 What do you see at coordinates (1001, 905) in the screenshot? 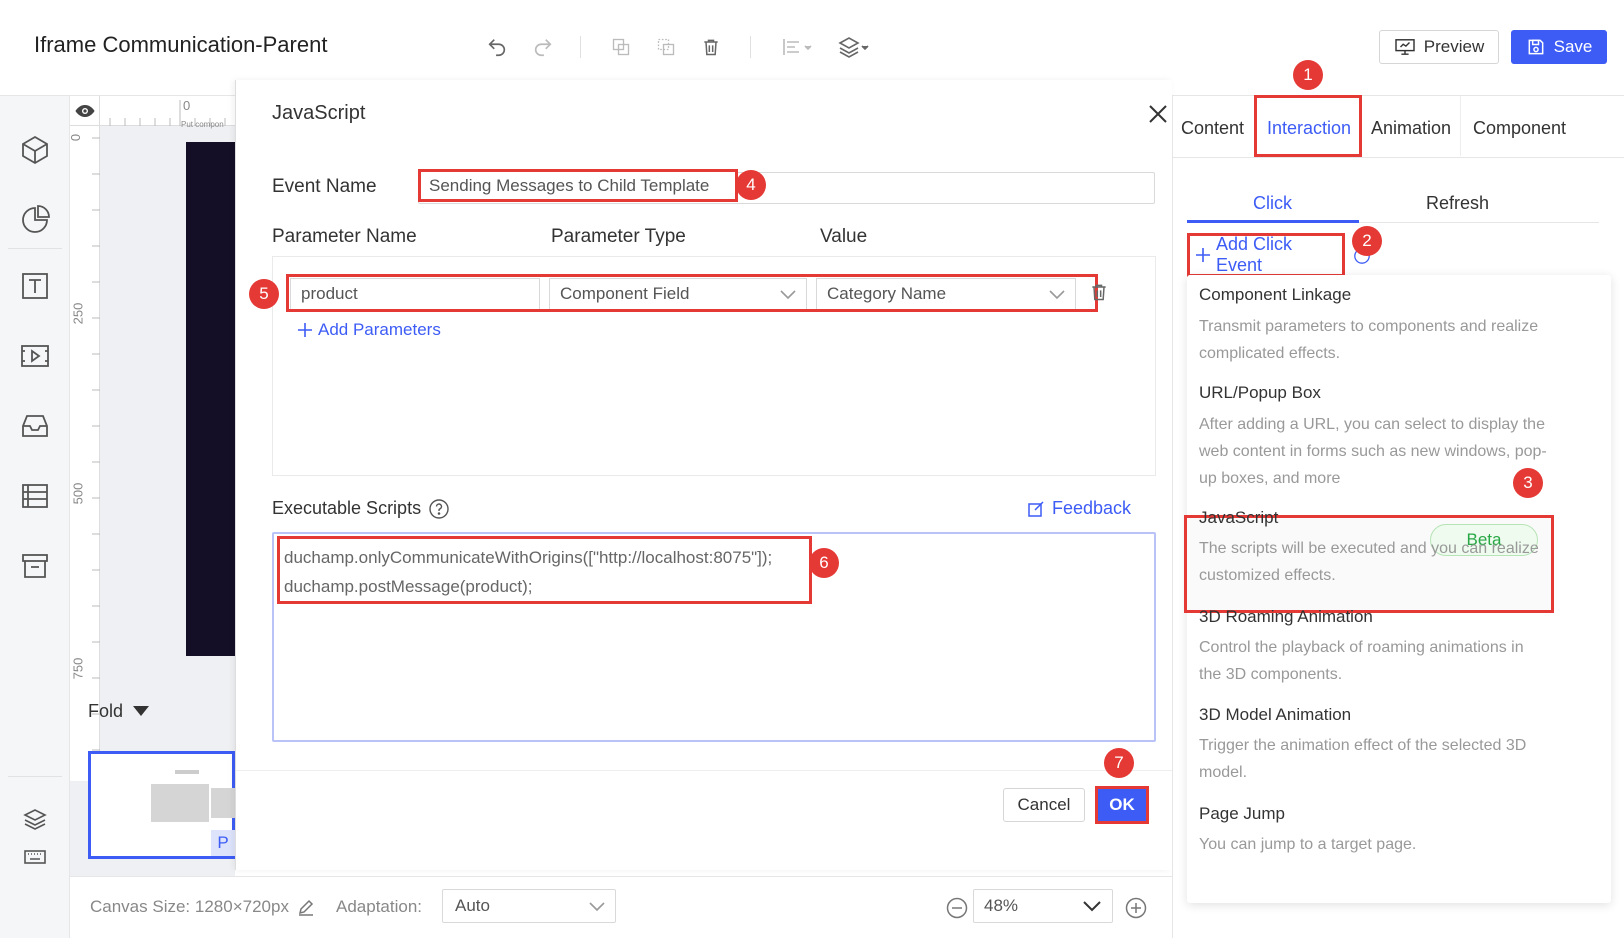
I see `zoom-value: 48%` at bounding box center [1001, 905].